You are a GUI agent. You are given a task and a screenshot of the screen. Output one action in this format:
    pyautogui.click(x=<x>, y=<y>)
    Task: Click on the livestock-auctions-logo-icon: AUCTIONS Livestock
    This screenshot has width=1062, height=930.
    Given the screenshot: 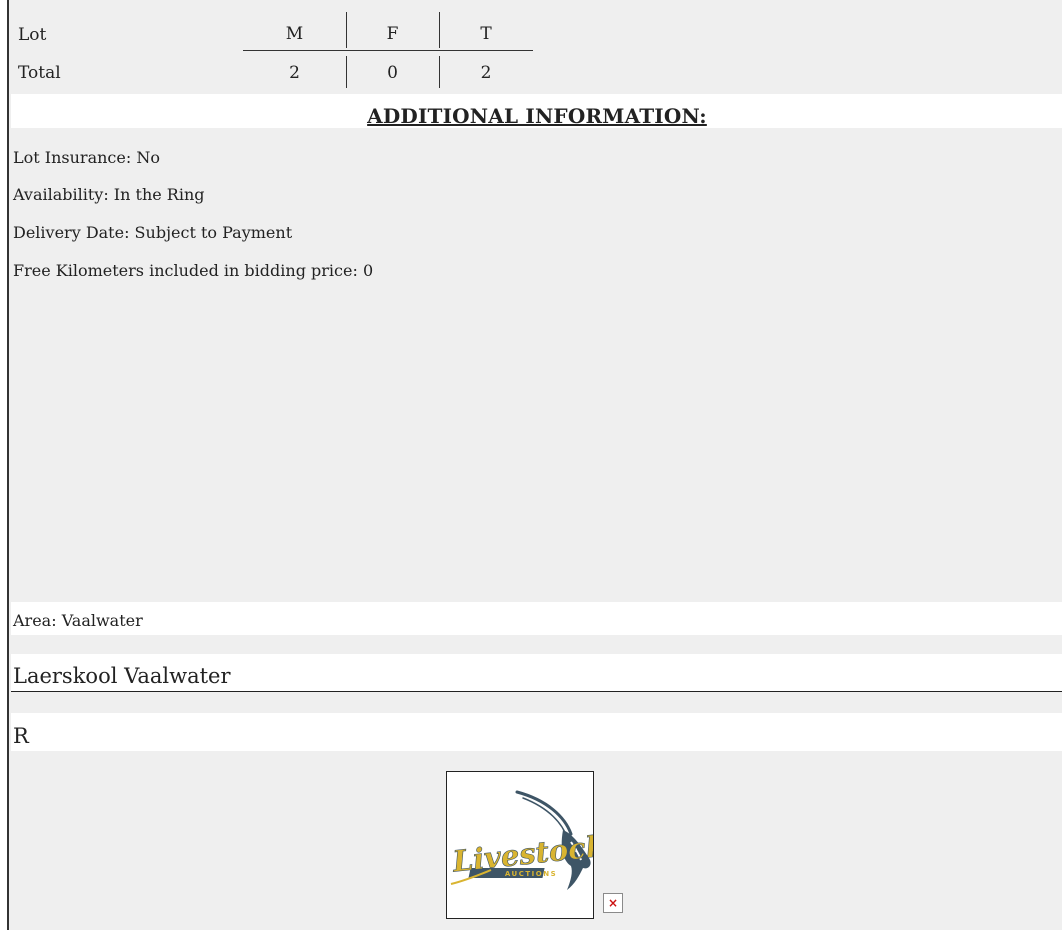 What is the action you would take?
    pyautogui.click(x=529, y=840)
    